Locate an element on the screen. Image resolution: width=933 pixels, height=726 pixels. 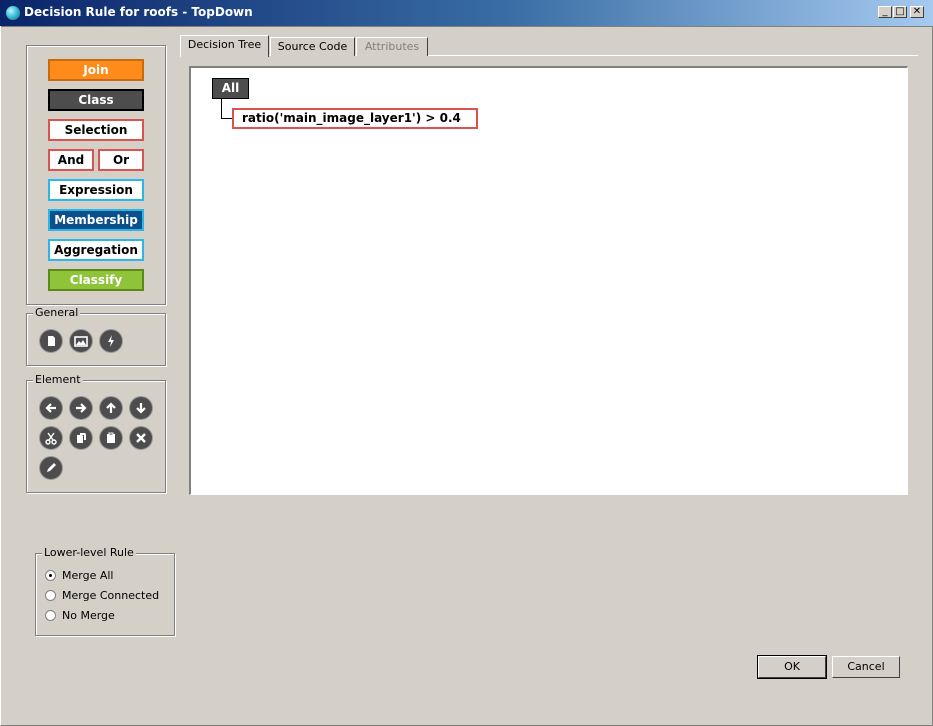
ok-button: OK is located at coordinates (792, 667).